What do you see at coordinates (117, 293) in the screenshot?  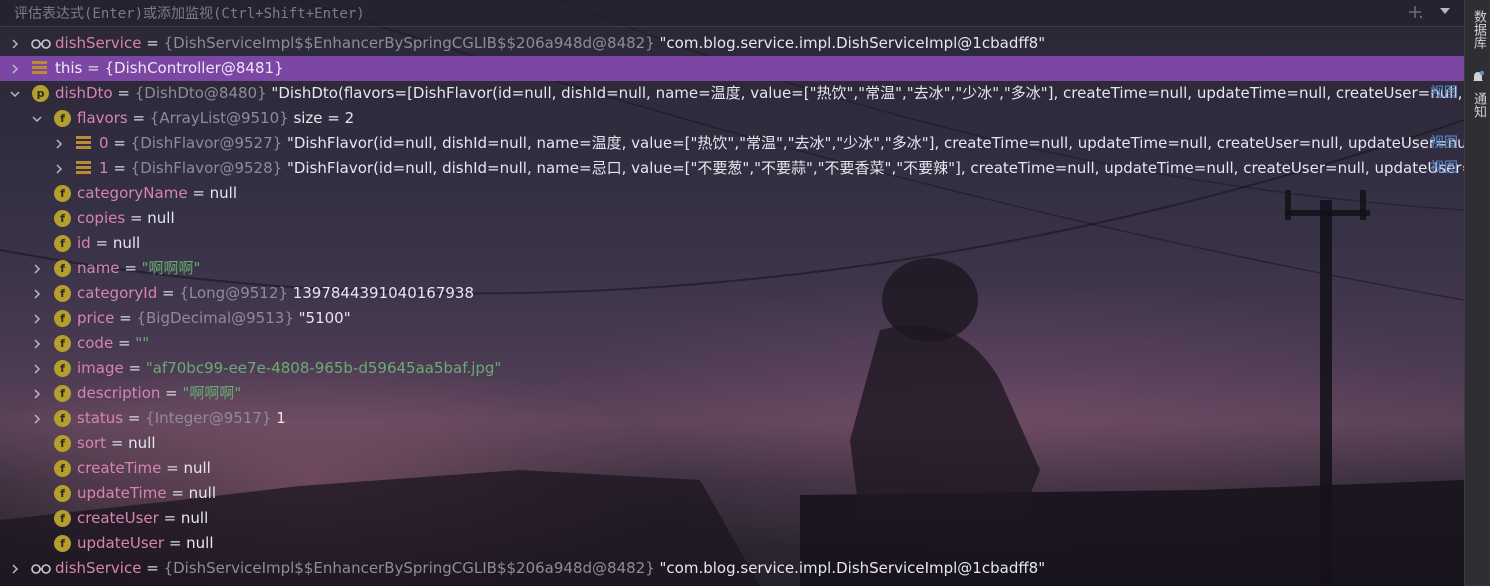 I see `variable-name: categoryId` at bounding box center [117, 293].